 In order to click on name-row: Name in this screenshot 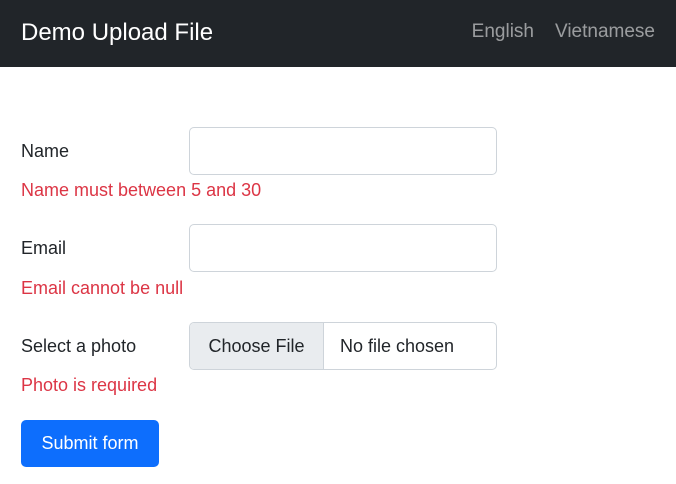, I will do `click(259, 151)`.